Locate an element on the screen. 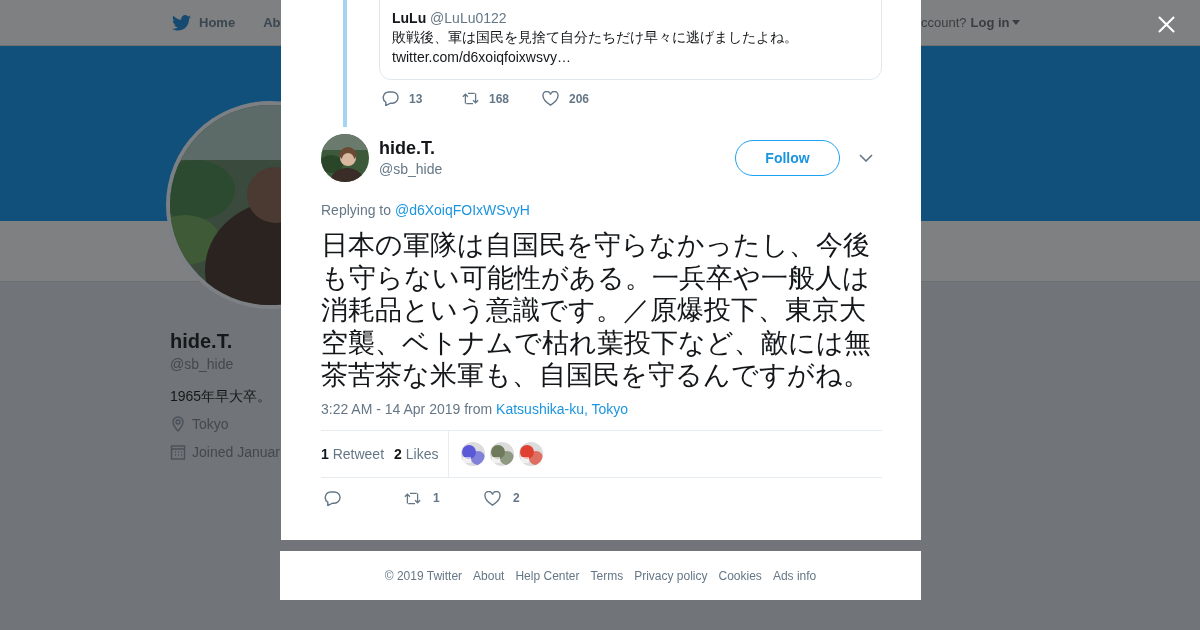 This screenshot has height=630, width=1200. footer-link: Terms is located at coordinates (607, 575).